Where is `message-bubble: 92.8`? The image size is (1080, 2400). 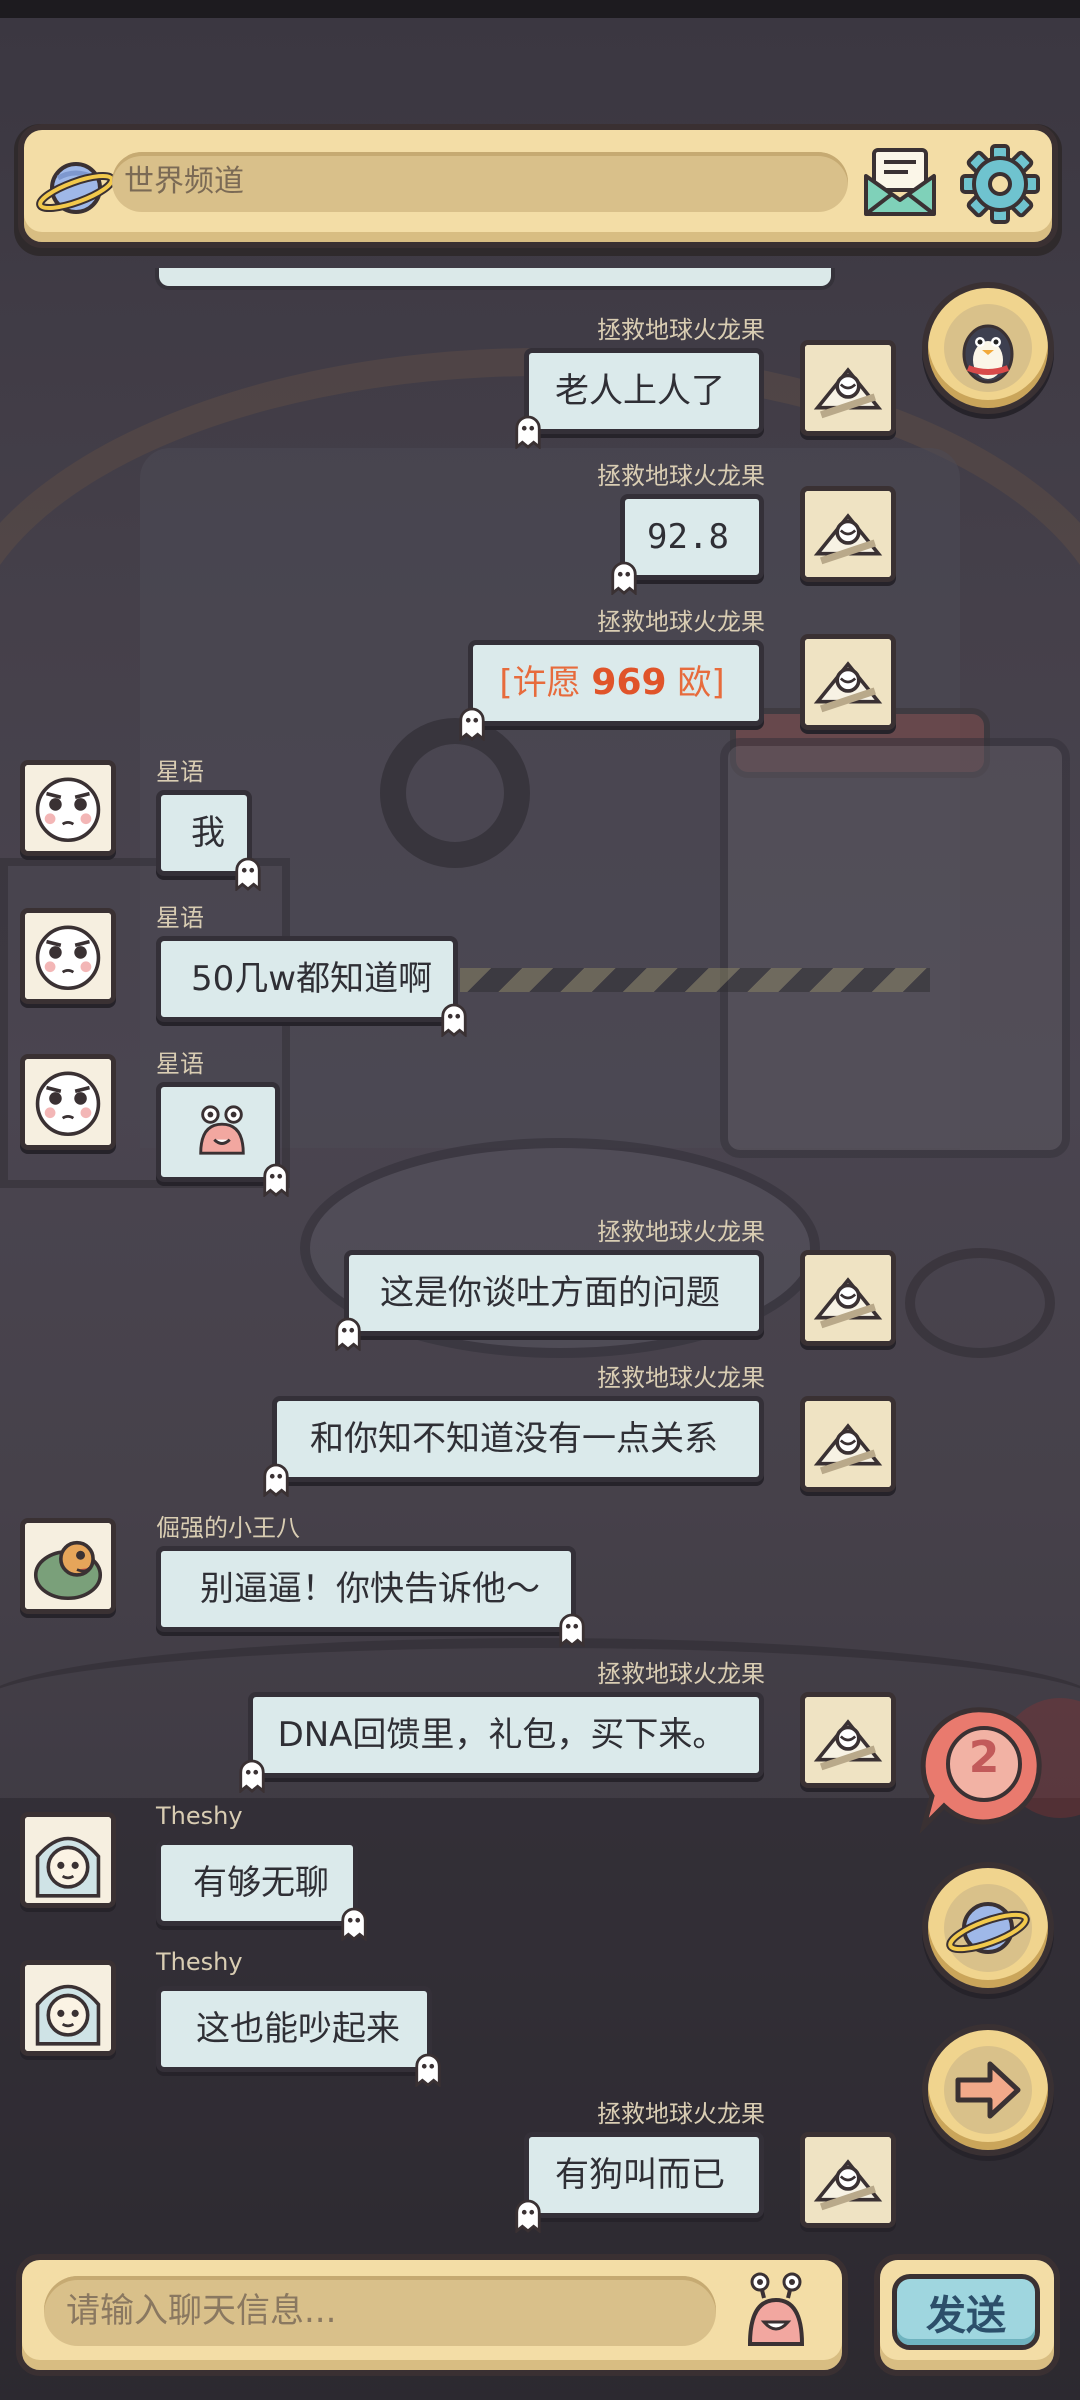
message-bubble: 92.8 is located at coordinates (687, 544).